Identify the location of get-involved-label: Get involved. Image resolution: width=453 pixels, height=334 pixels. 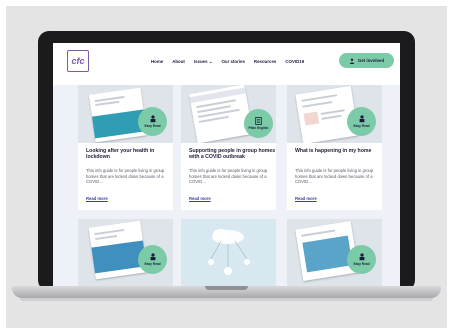
(371, 60).